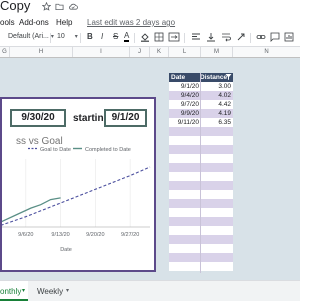 The image size is (320, 301). I want to click on sheet-tab-monthly: onthly ▾, so click(14, 291).